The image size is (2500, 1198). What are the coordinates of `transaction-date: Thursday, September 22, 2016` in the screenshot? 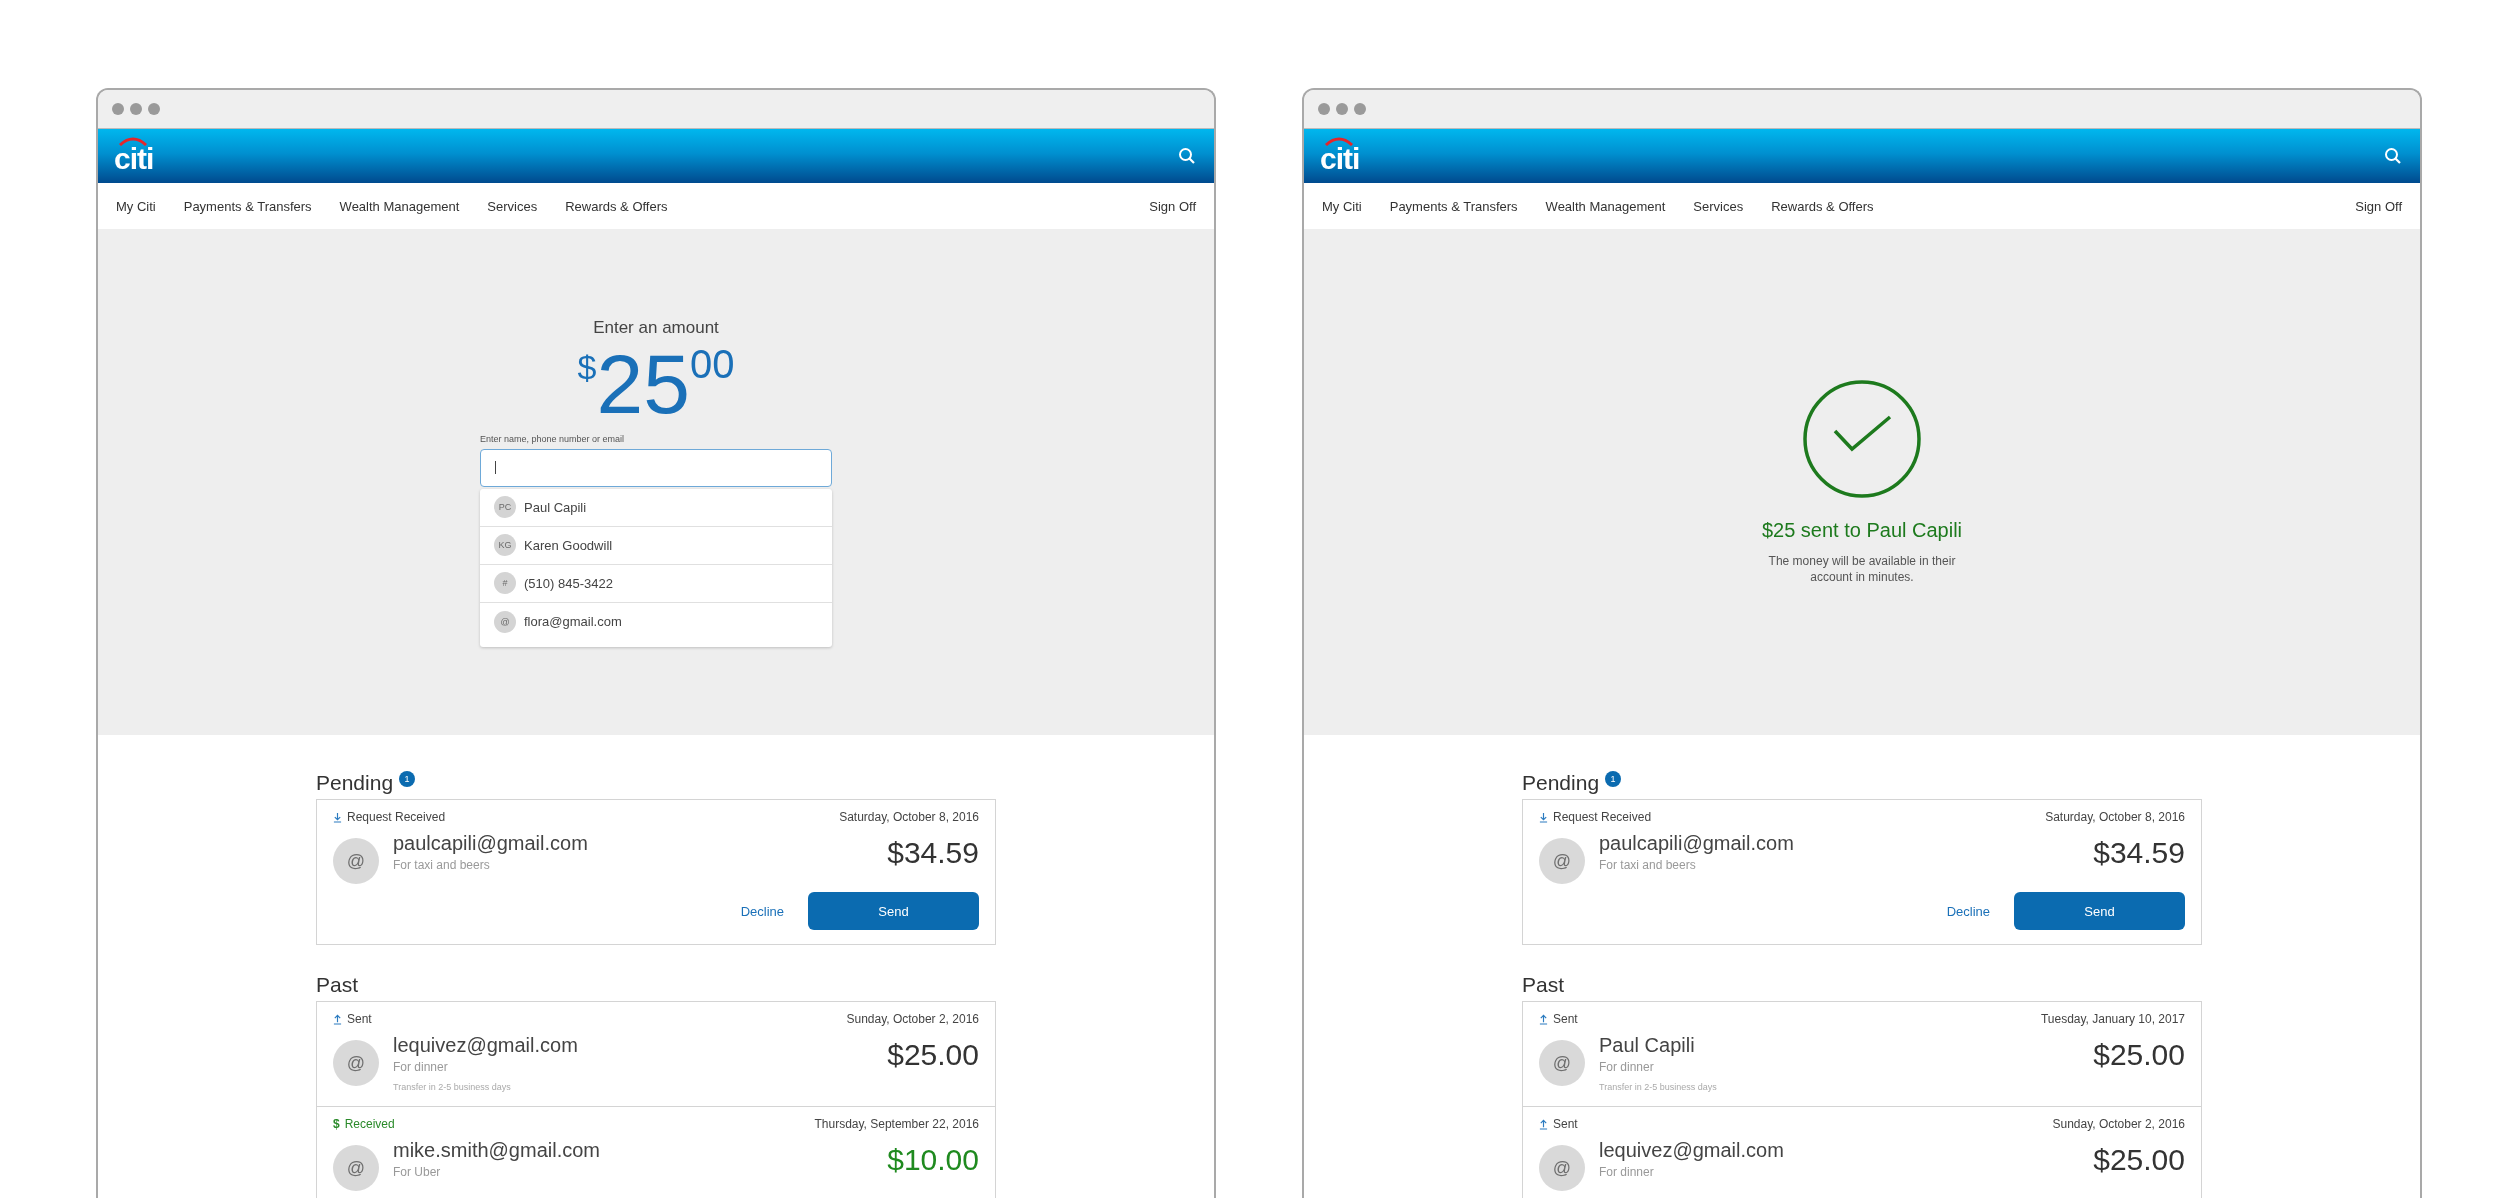 It's located at (896, 1124).